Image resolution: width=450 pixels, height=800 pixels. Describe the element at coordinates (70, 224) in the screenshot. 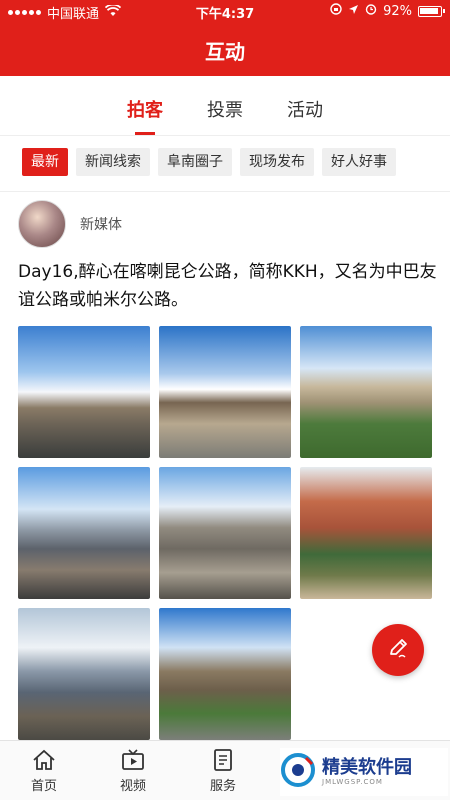

I see `post-author: 新媒体` at that location.